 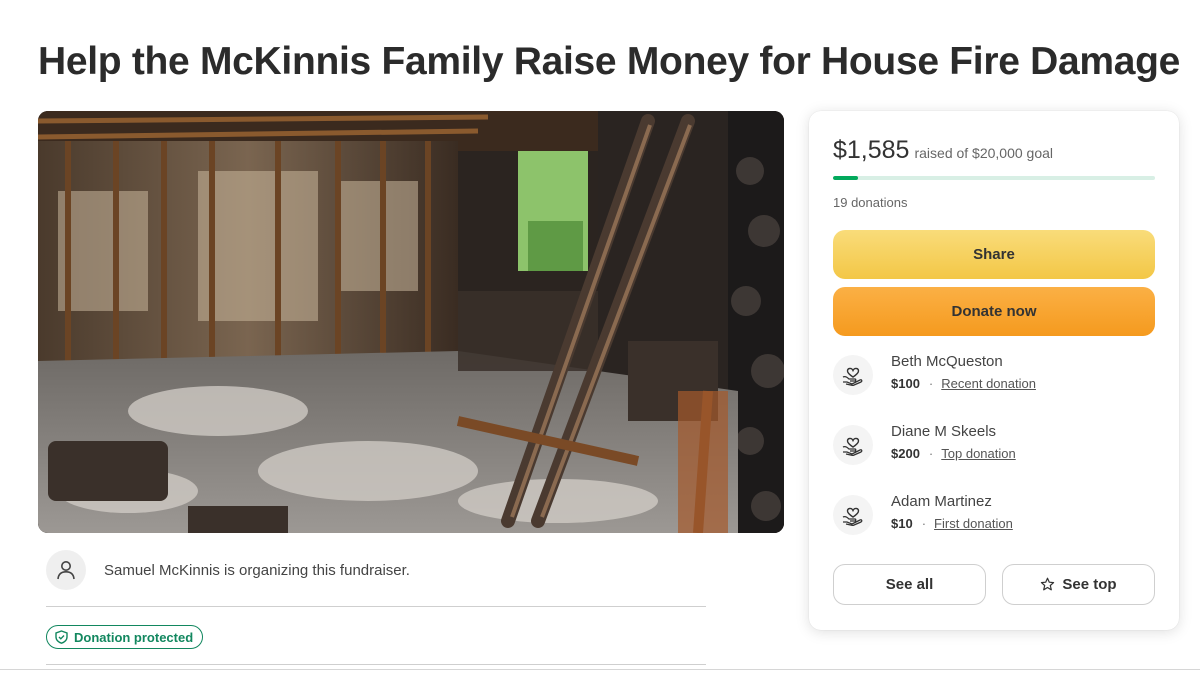 I want to click on progress-bar, so click(x=994, y=178).